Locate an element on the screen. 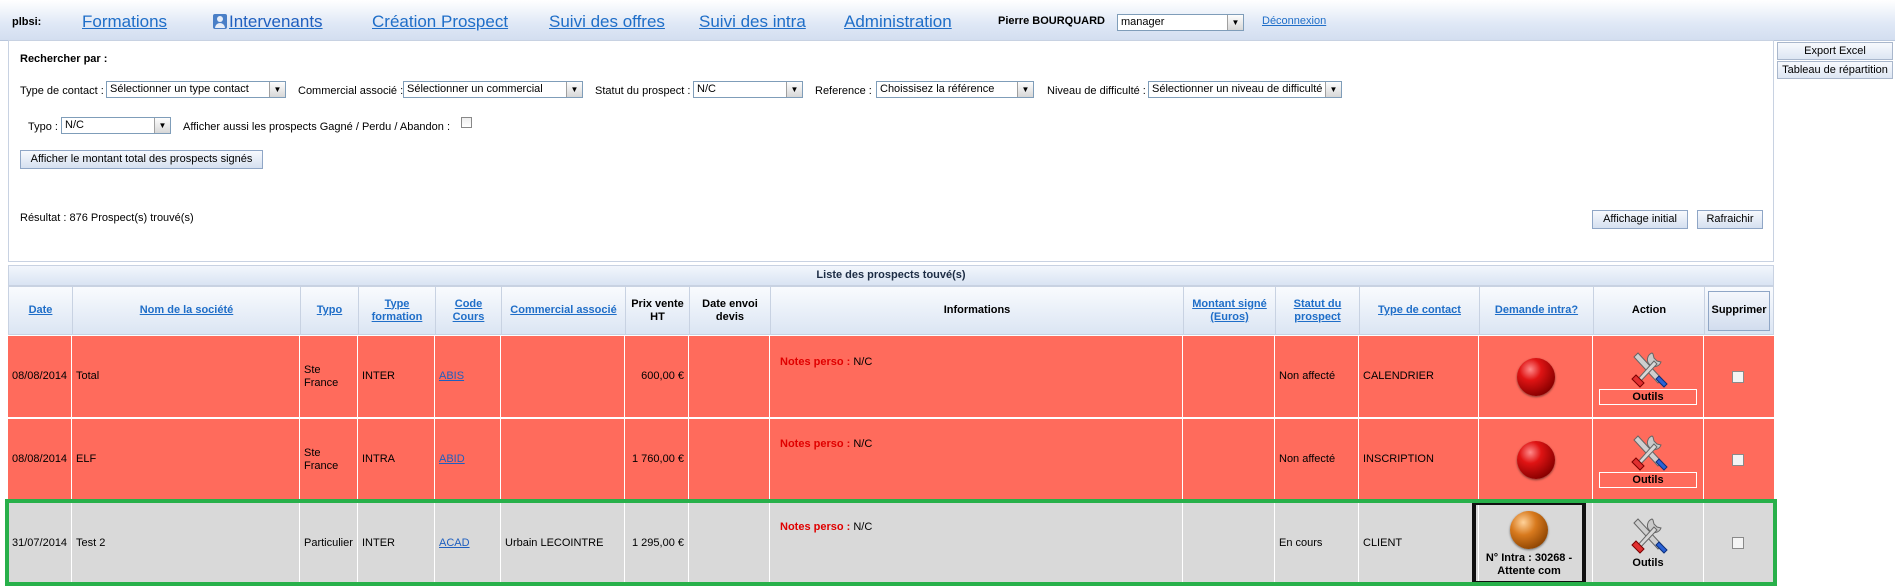 This screenshot has height=586, width=1895. export-excel-button: Export Excel is located at coordinates (1835, 51).